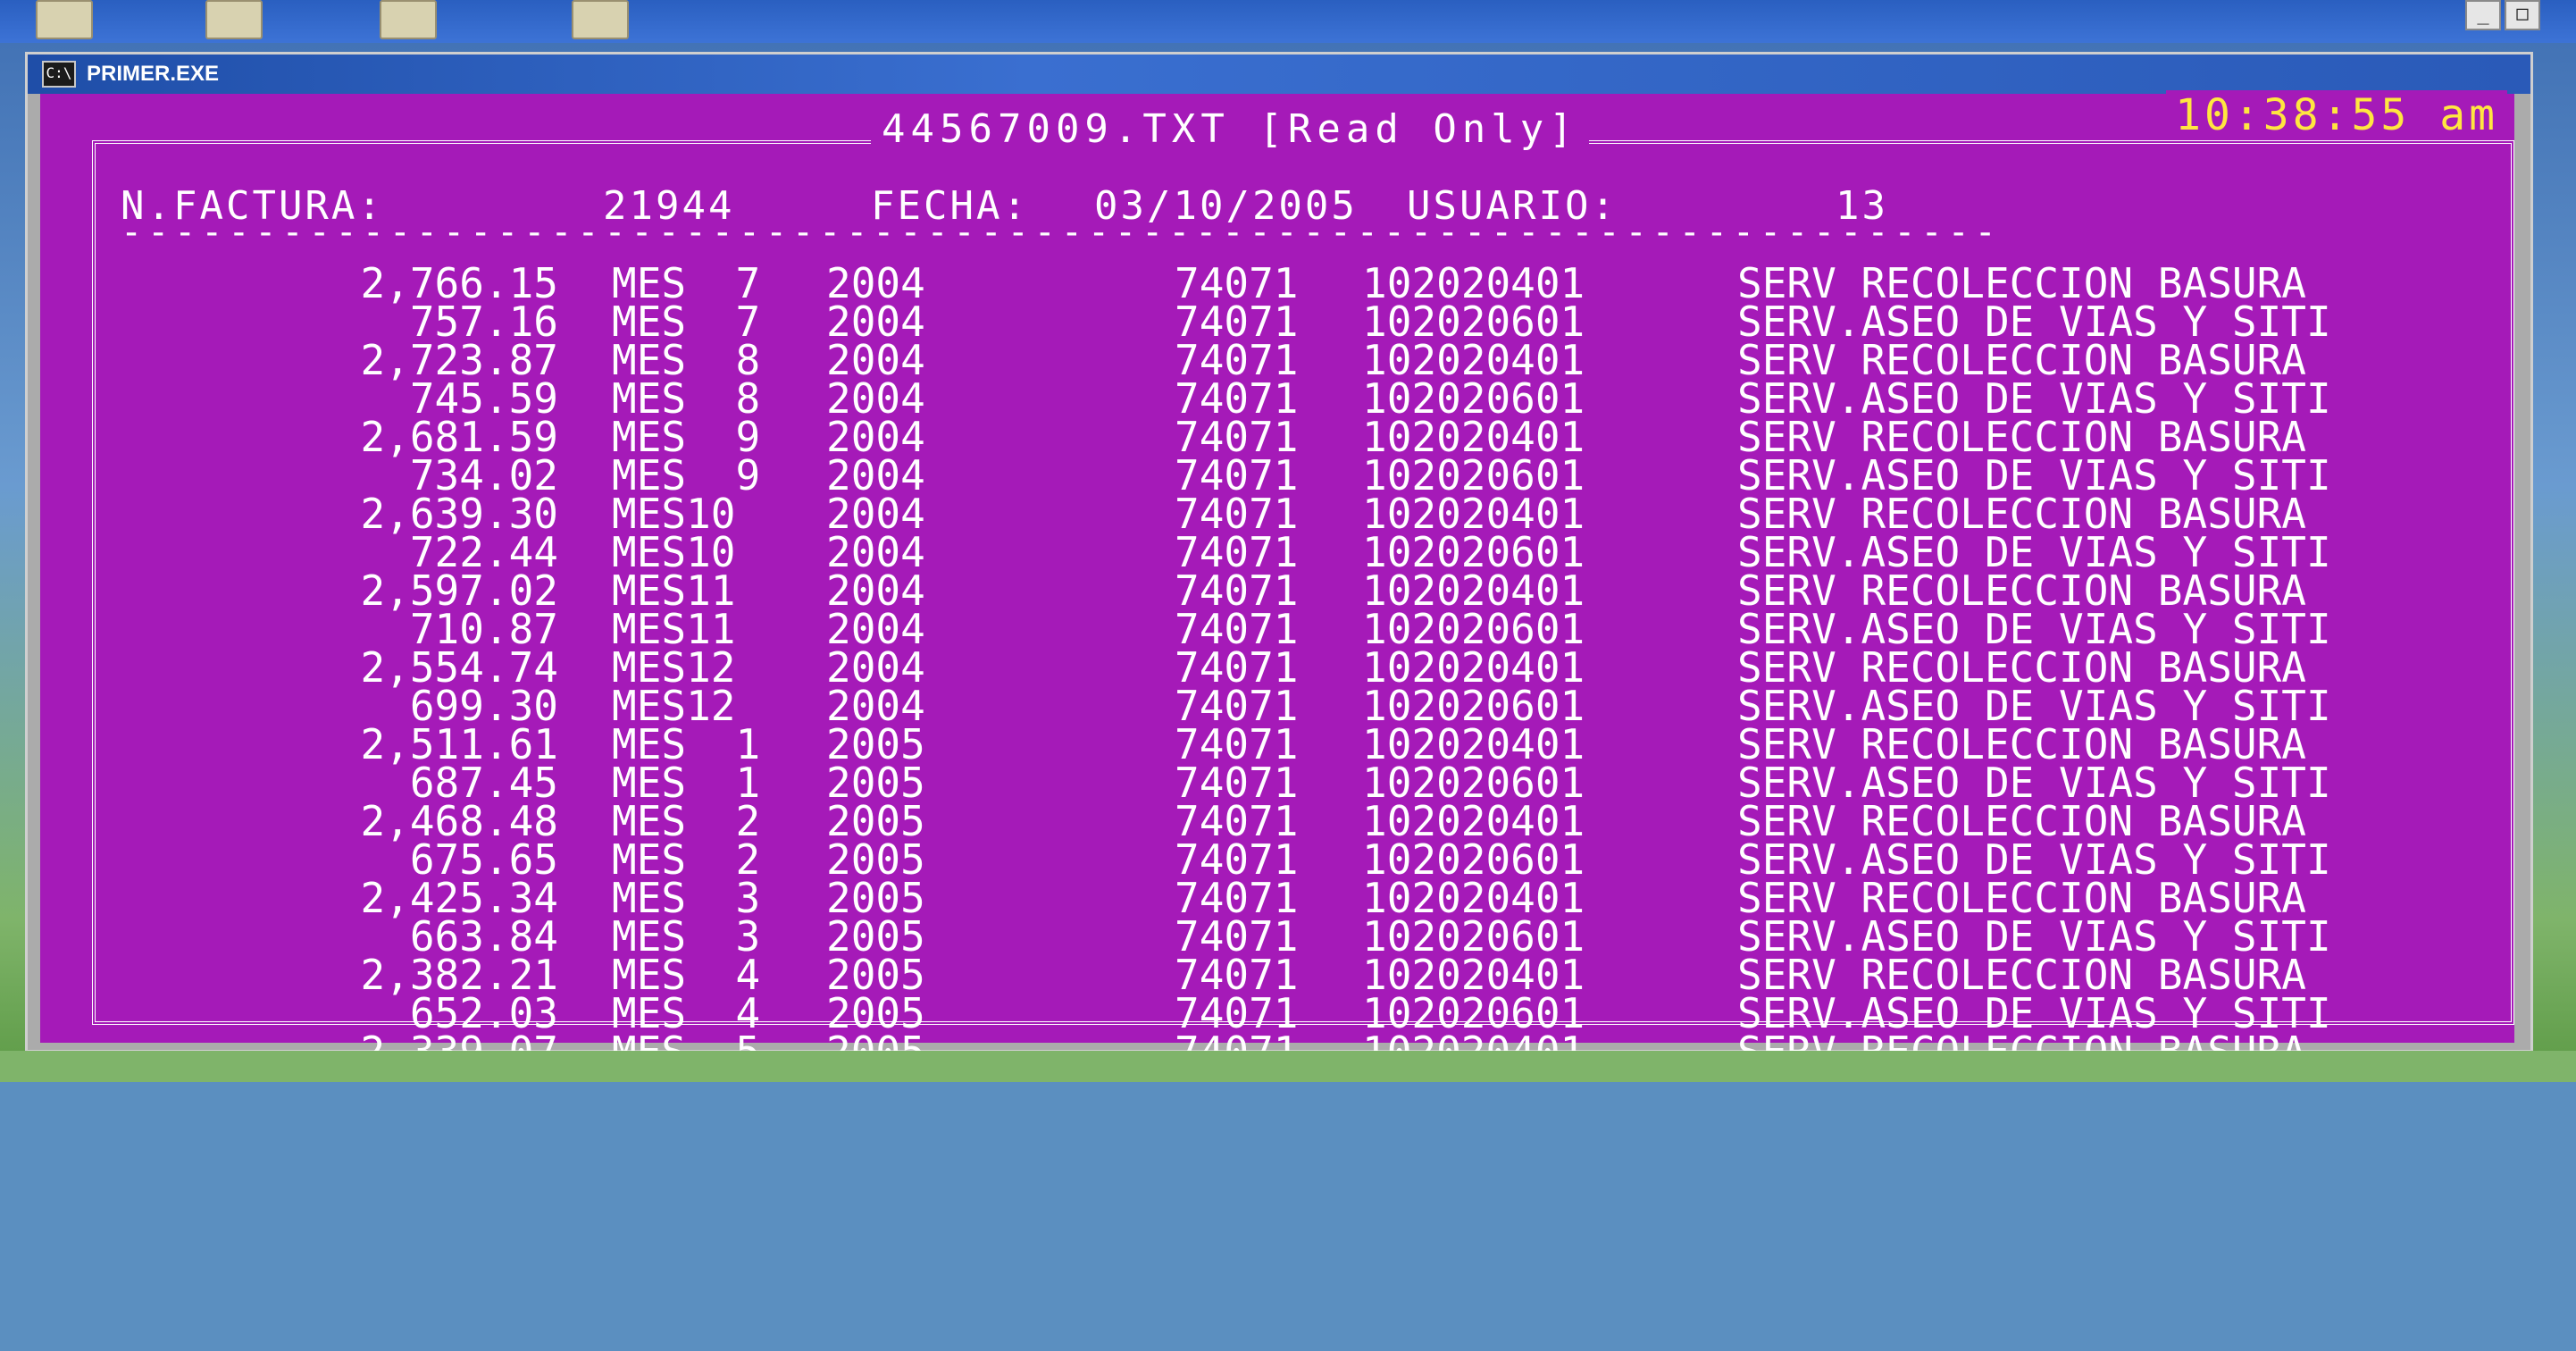 The image size is (2576, 1351). What do you see at coordinates (2503, 15) in the screenshot?
I see `outer-window-controls: _ □` at bounding box center [2503, 15].